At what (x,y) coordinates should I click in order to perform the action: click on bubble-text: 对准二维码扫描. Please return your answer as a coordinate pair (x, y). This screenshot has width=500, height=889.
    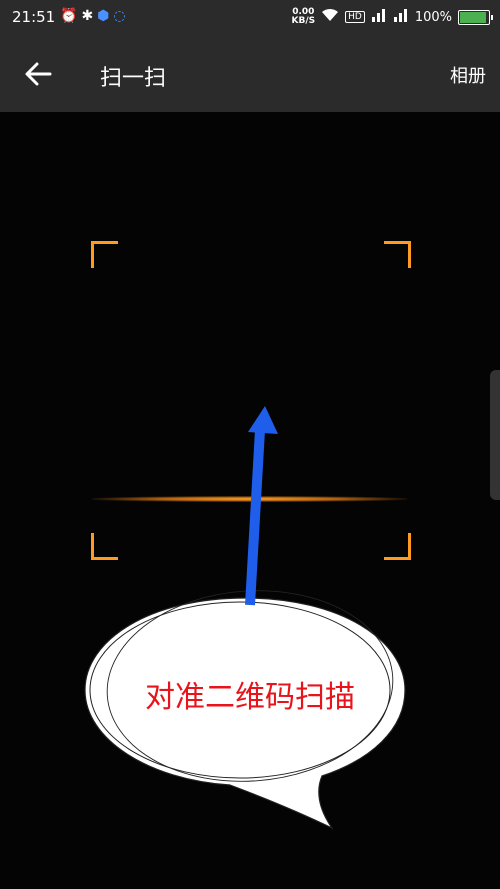
    Looking at the image, I should click on (250, 697).